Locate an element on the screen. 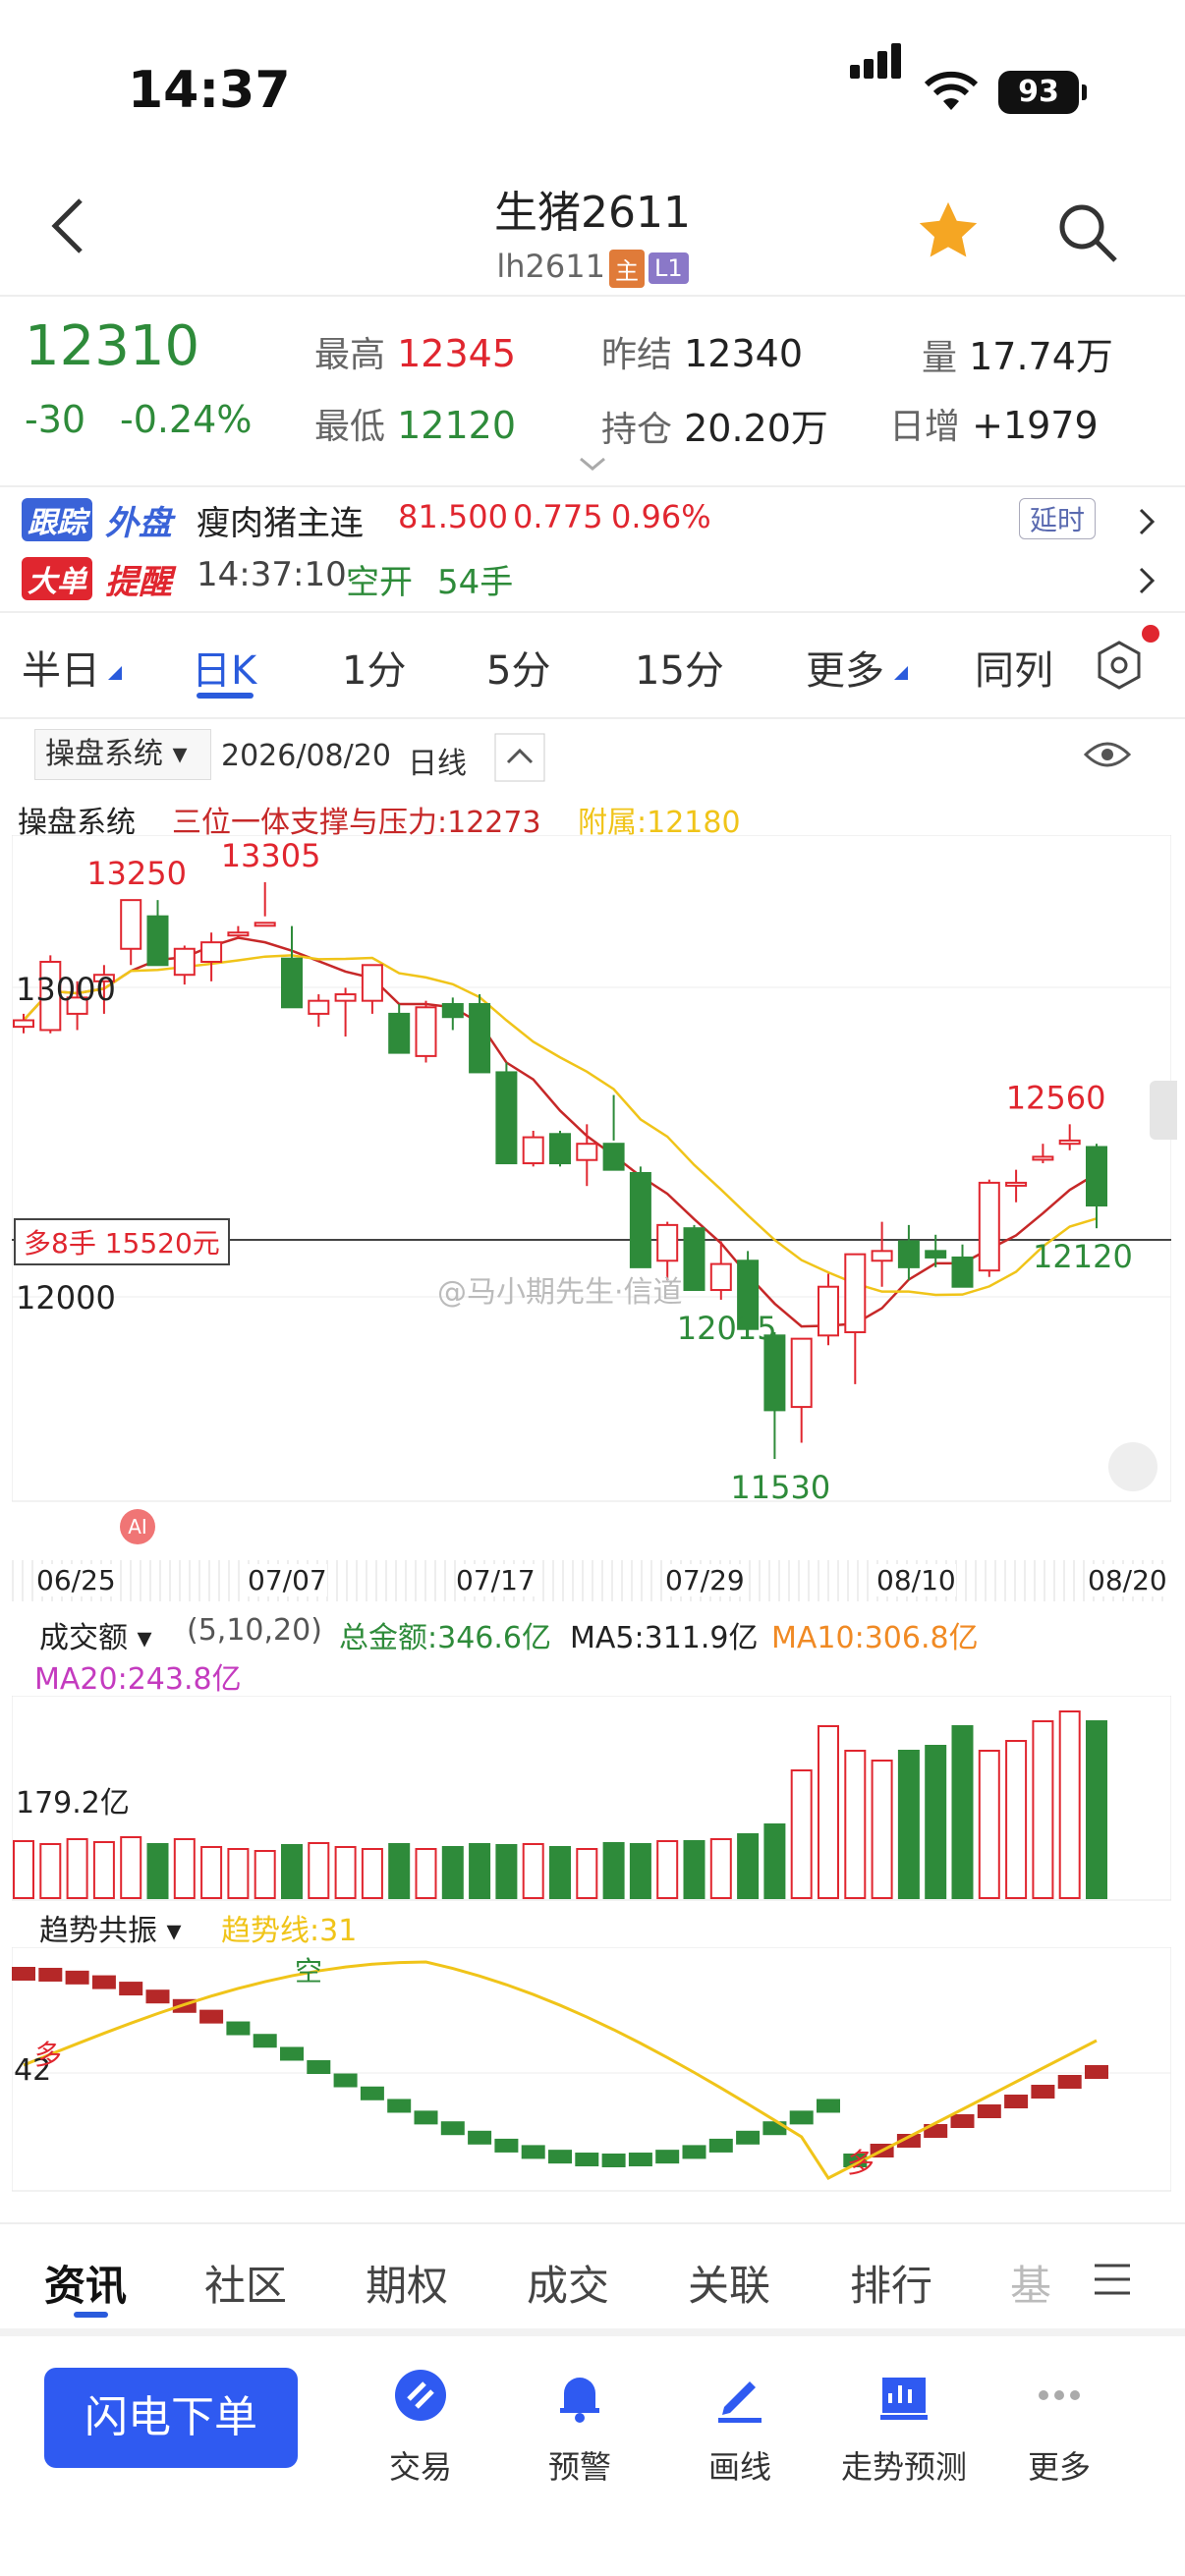 This screenshot has width=1185, height=2576. search-icon is located at coordinates (1088, 232).